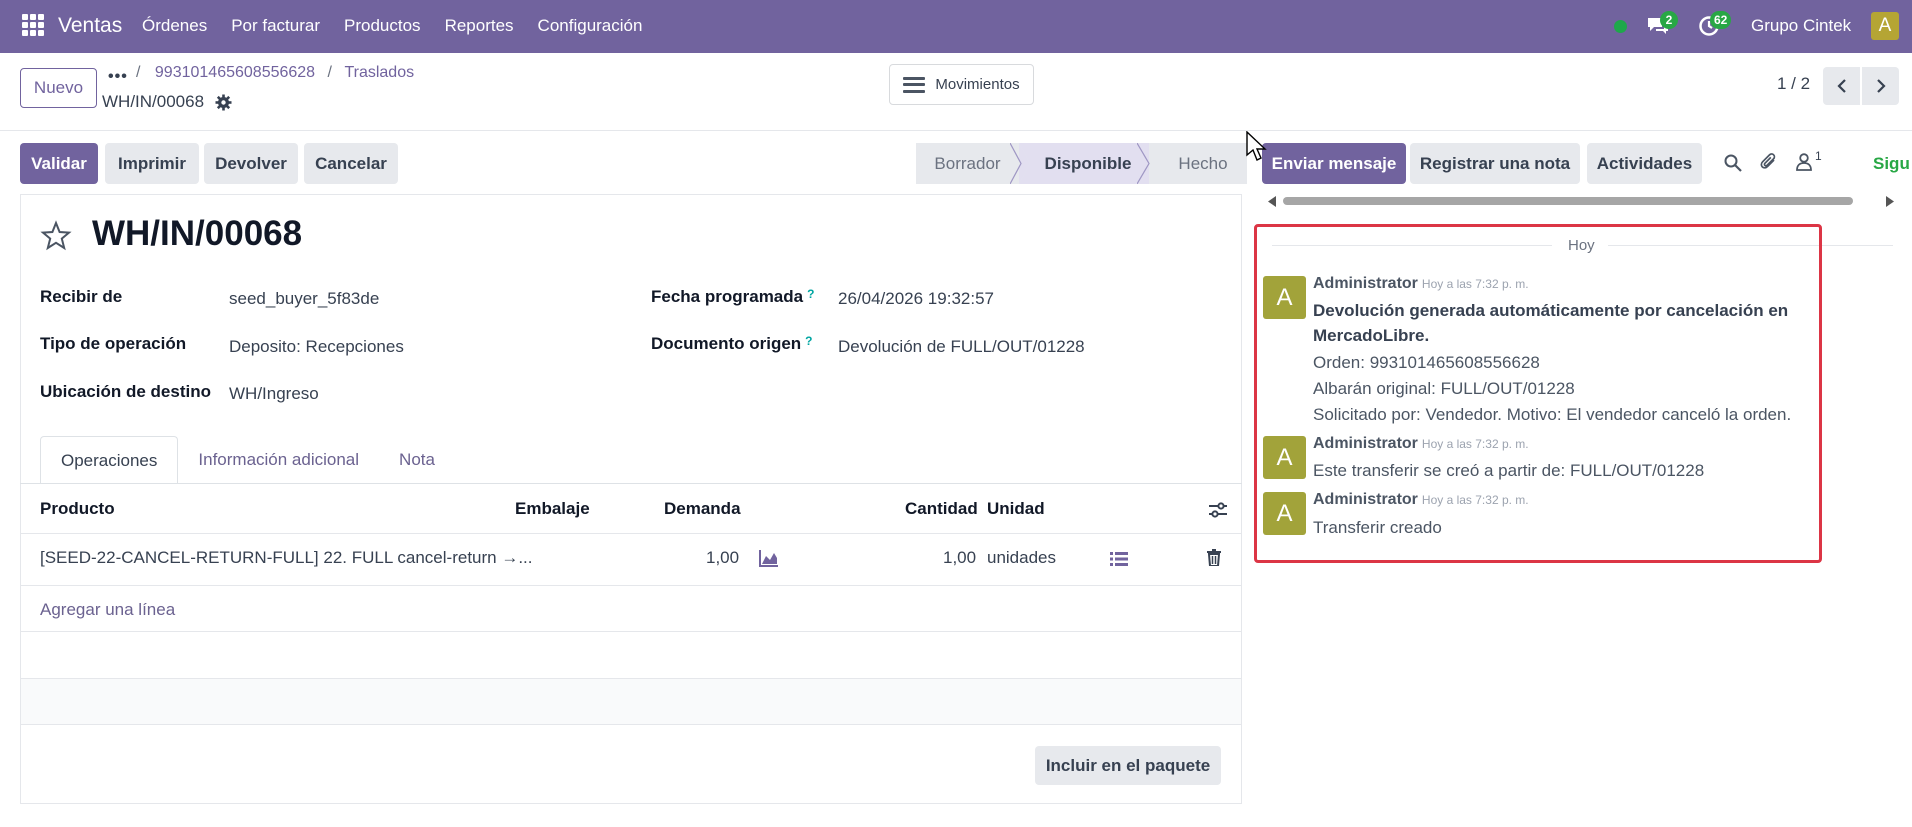  I want to click on pager-next-button, so click(1880, 86).